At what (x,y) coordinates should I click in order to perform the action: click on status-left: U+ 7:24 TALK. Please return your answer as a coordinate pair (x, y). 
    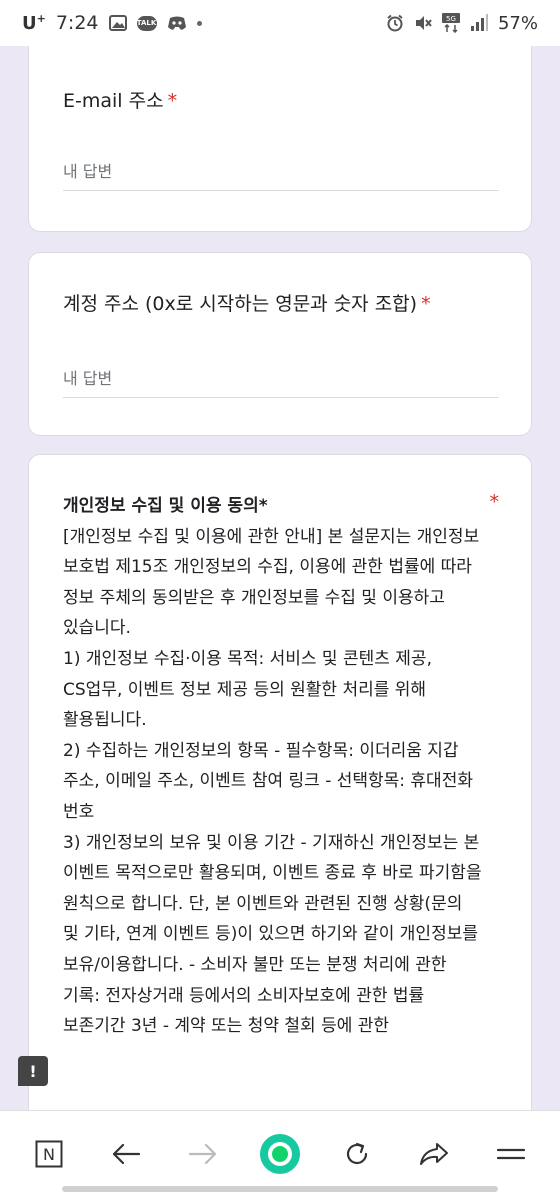
    Looking at the image, I should click on (112, 23).